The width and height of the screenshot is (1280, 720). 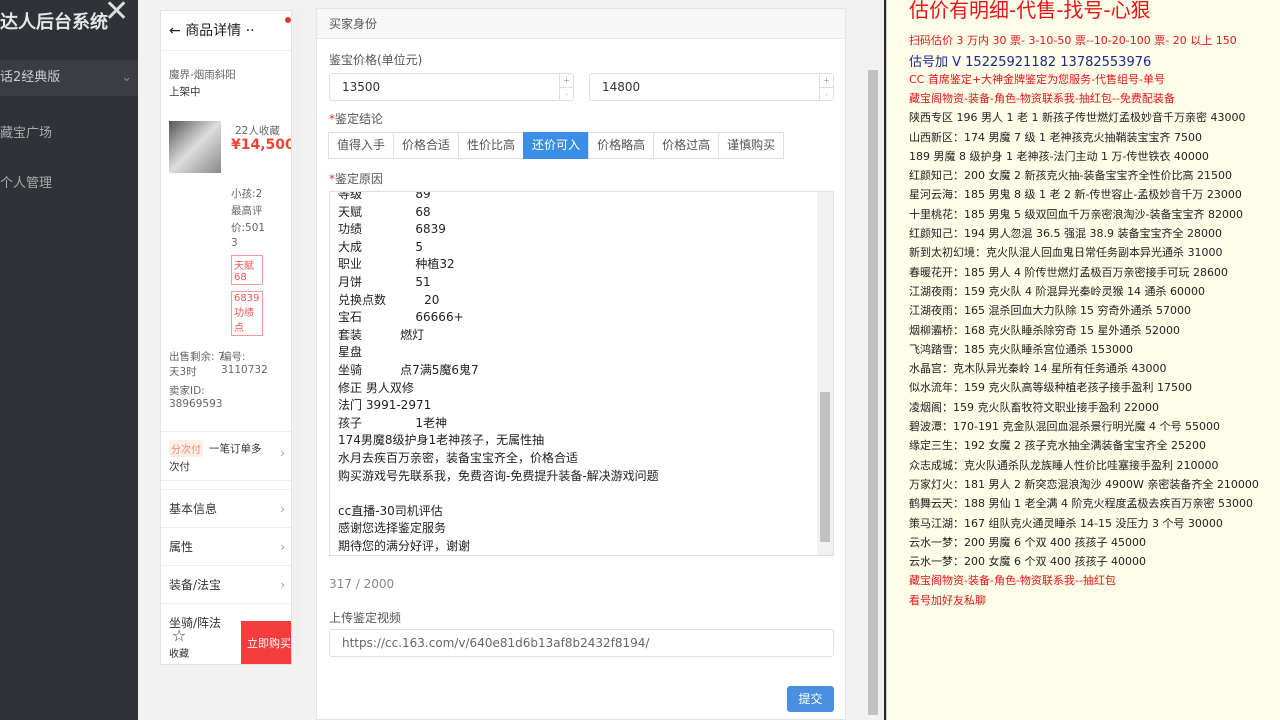 What do you see at coordinates (30, 77) in the screenshot?
I see `version-selector-label: 话2经典版` at bounding box center [30, 77].